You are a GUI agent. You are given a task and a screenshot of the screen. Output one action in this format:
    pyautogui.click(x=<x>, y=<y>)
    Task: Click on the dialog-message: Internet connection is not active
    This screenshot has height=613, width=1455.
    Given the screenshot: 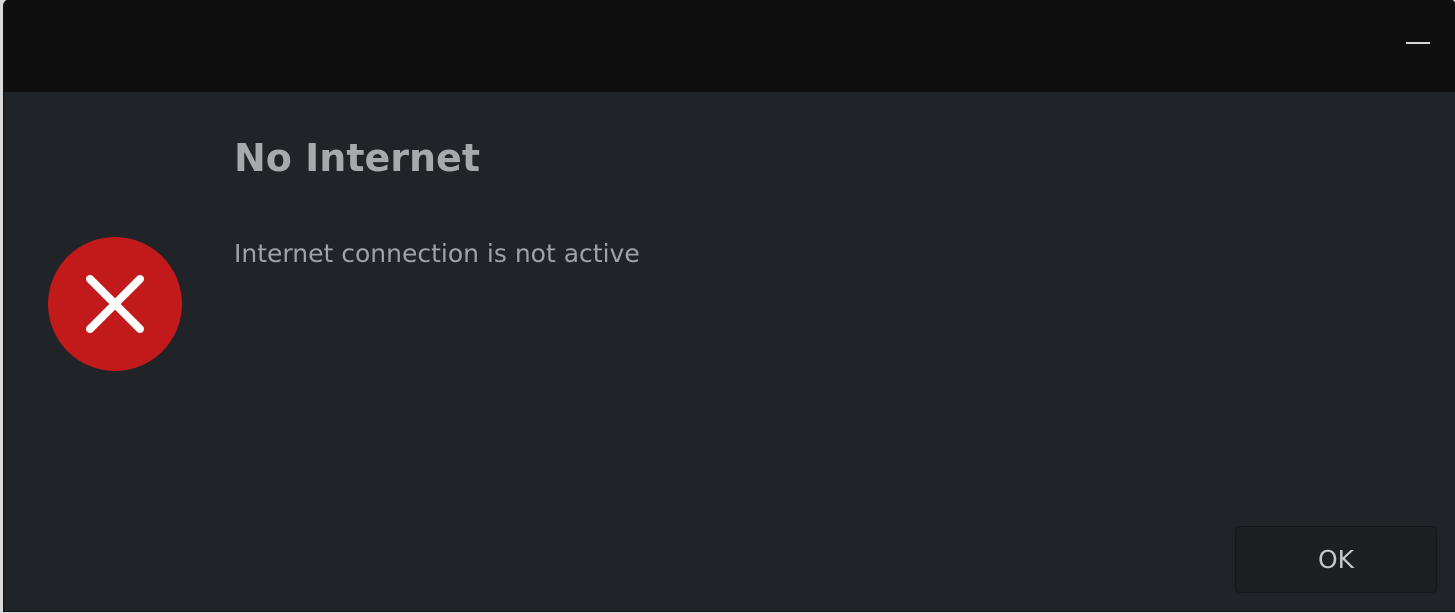 What is the action you would take?
    pyautogui.click(x=437, y=253)
    